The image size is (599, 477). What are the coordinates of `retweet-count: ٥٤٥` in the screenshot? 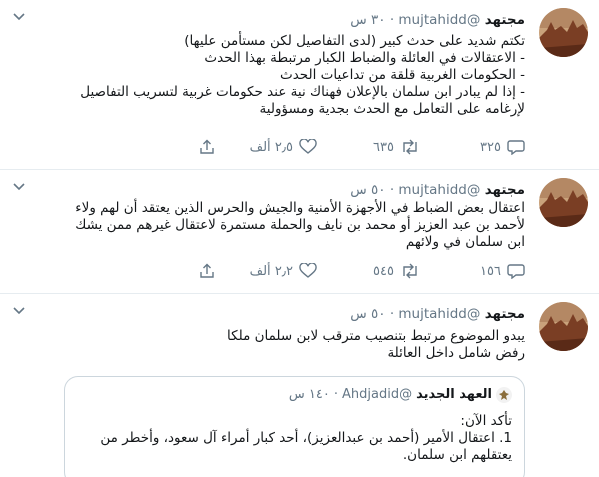 It's located at (383, 271).